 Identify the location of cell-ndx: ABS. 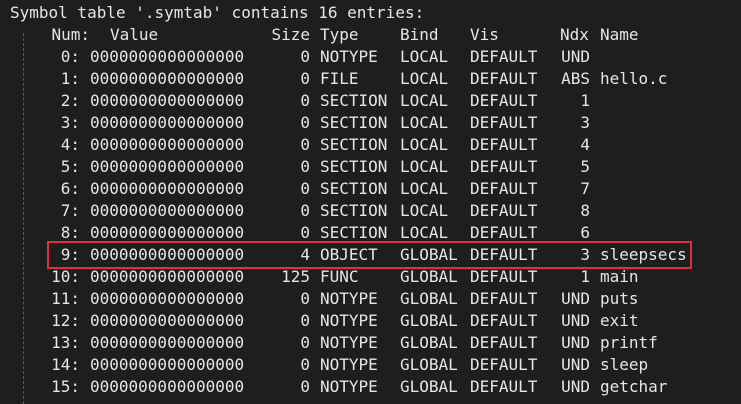
(575, 78).